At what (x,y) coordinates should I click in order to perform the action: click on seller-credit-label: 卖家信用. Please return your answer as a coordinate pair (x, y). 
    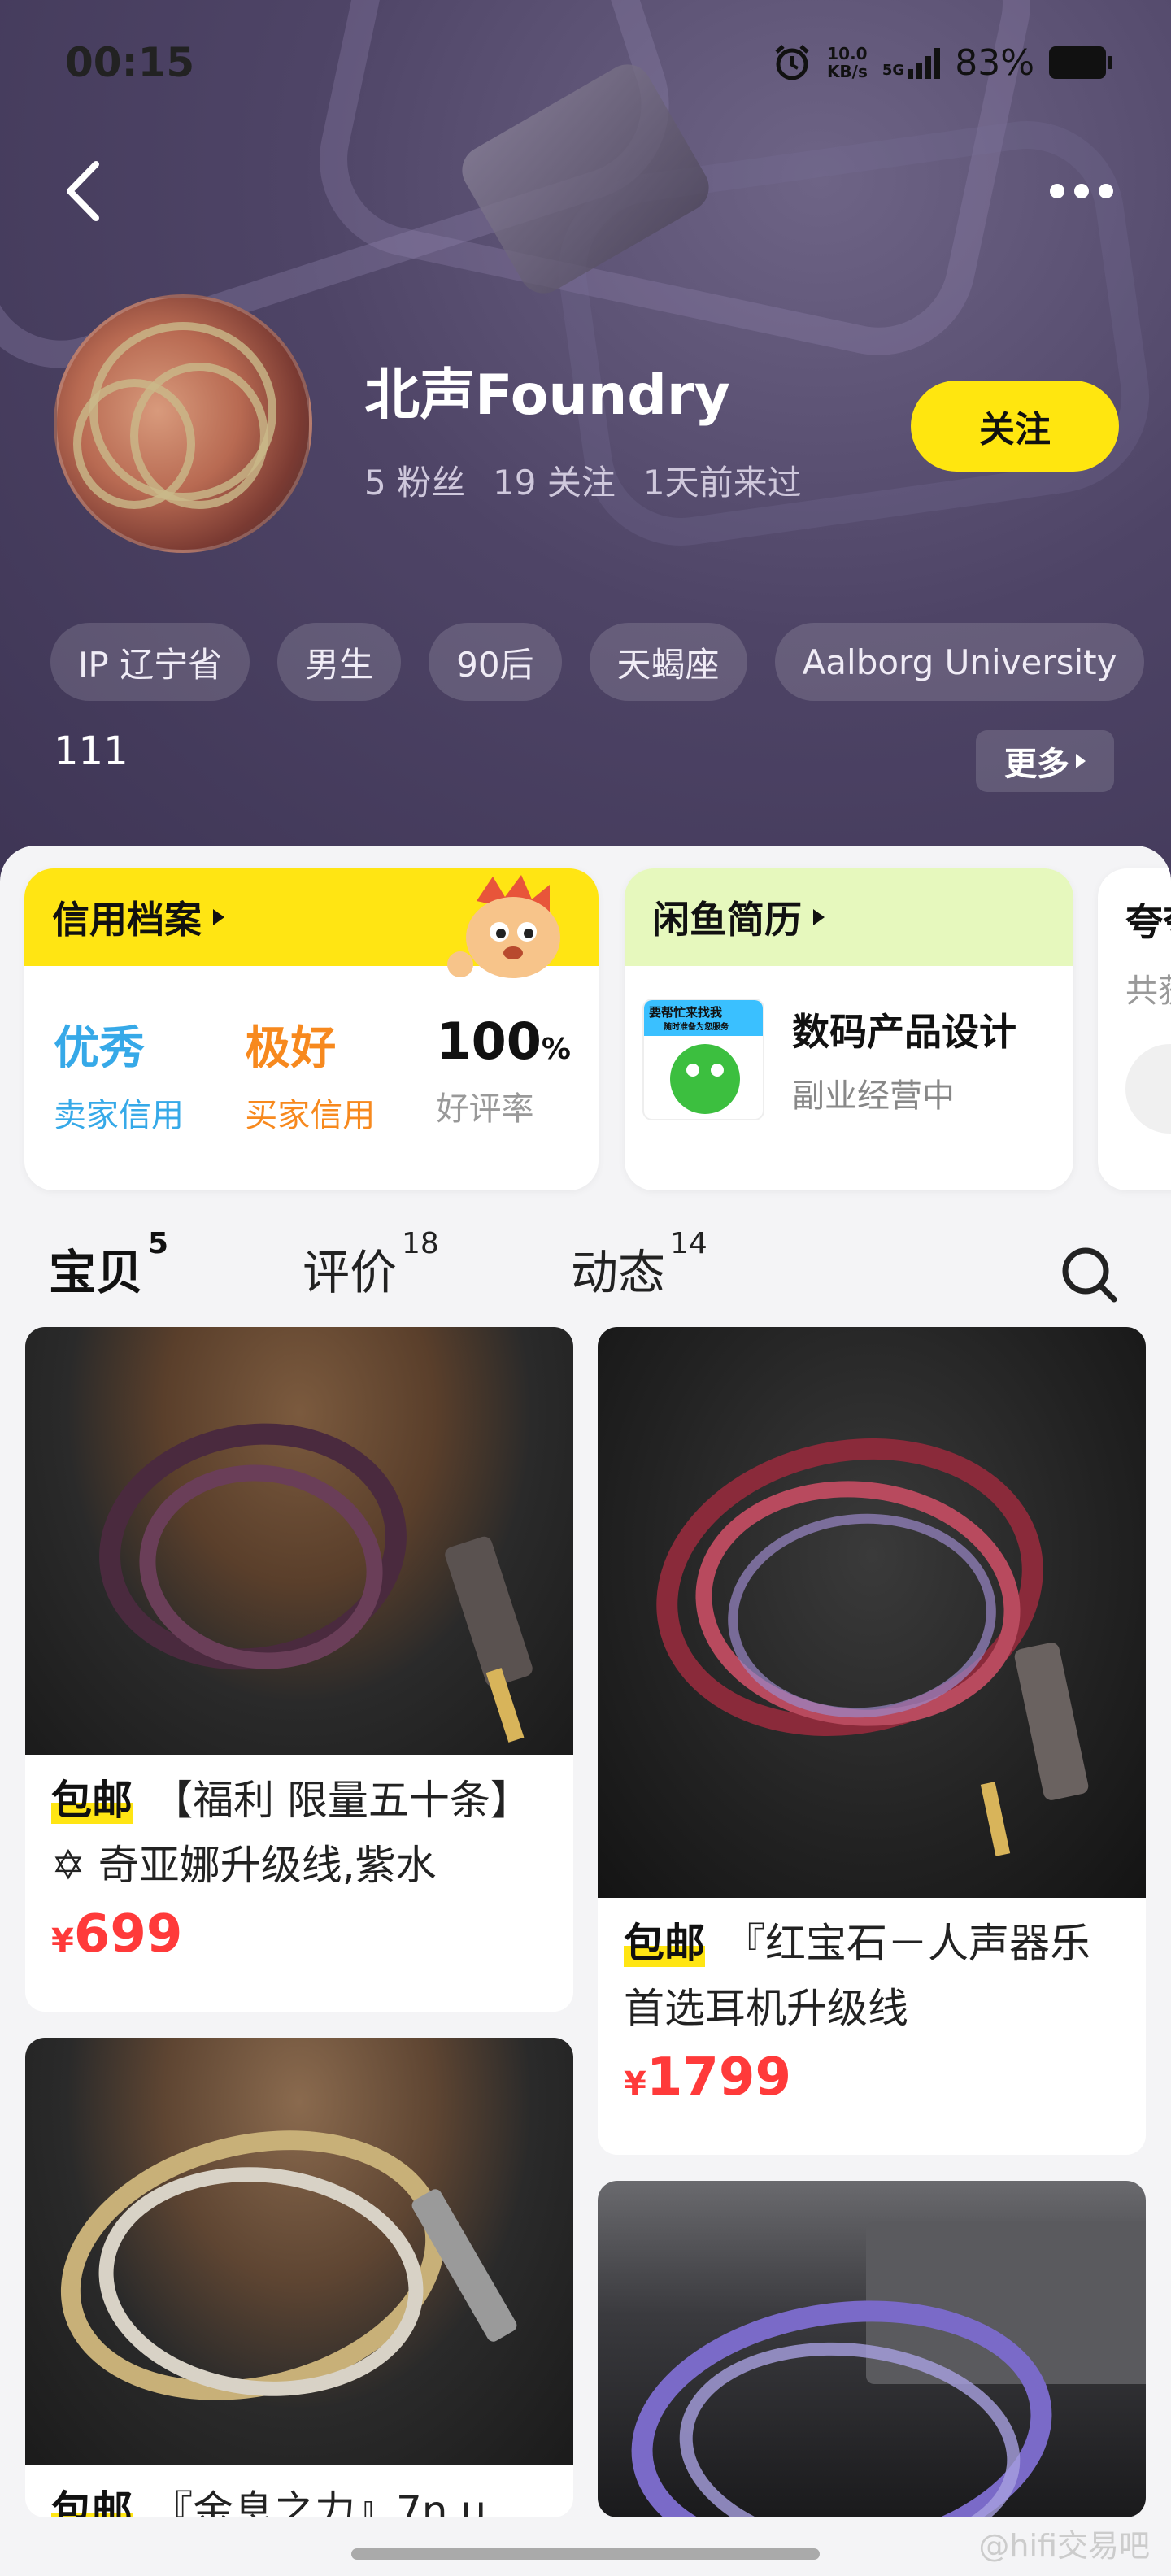
    Looking at the image, I should click on (119, 1115).